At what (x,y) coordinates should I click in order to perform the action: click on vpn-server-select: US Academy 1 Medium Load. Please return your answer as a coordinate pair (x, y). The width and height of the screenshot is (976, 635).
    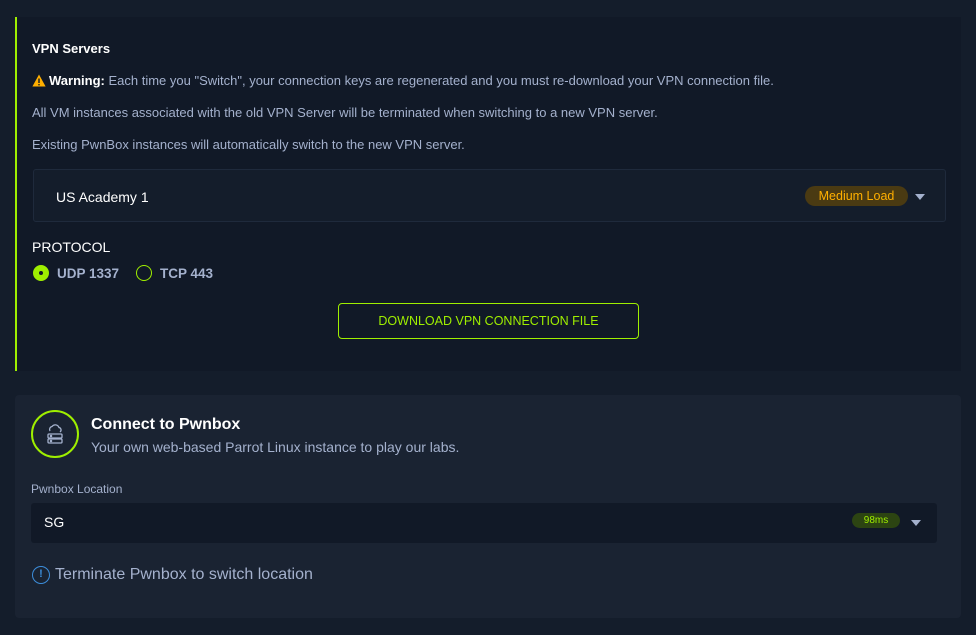
    Looking at the image, I should click on (489, 195).